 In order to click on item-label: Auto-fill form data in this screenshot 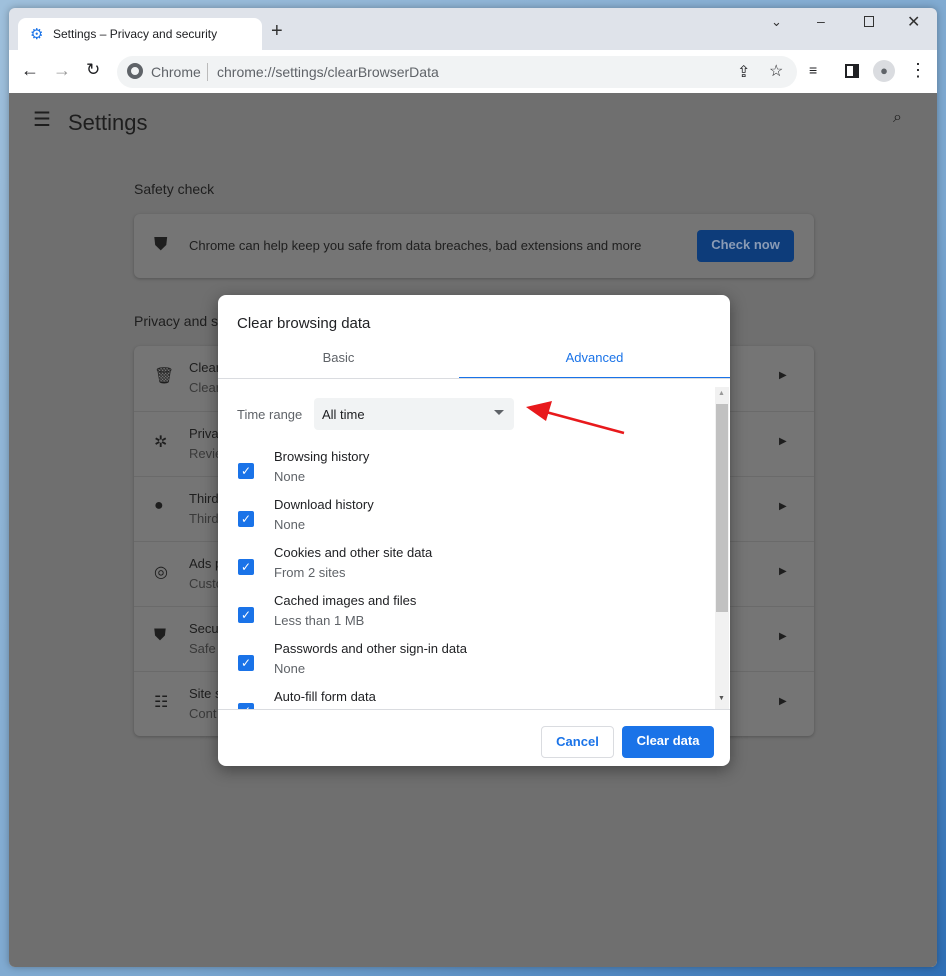, I will do `click(325, 696)`.